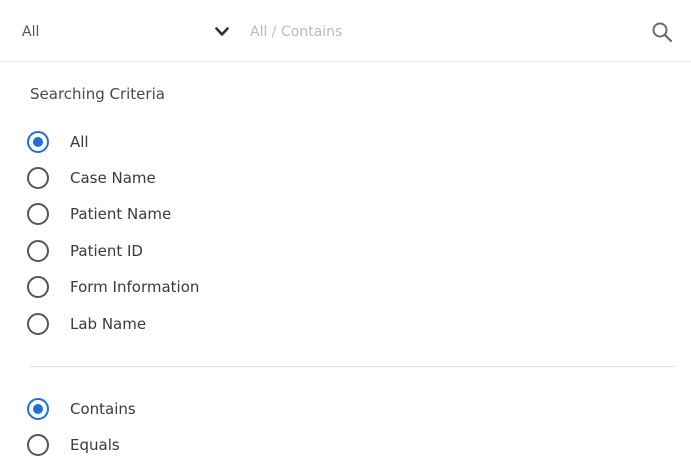  Describe the element at coordinates (222, 31) in the screenshot. I see `chevron-down-icon` at that location.